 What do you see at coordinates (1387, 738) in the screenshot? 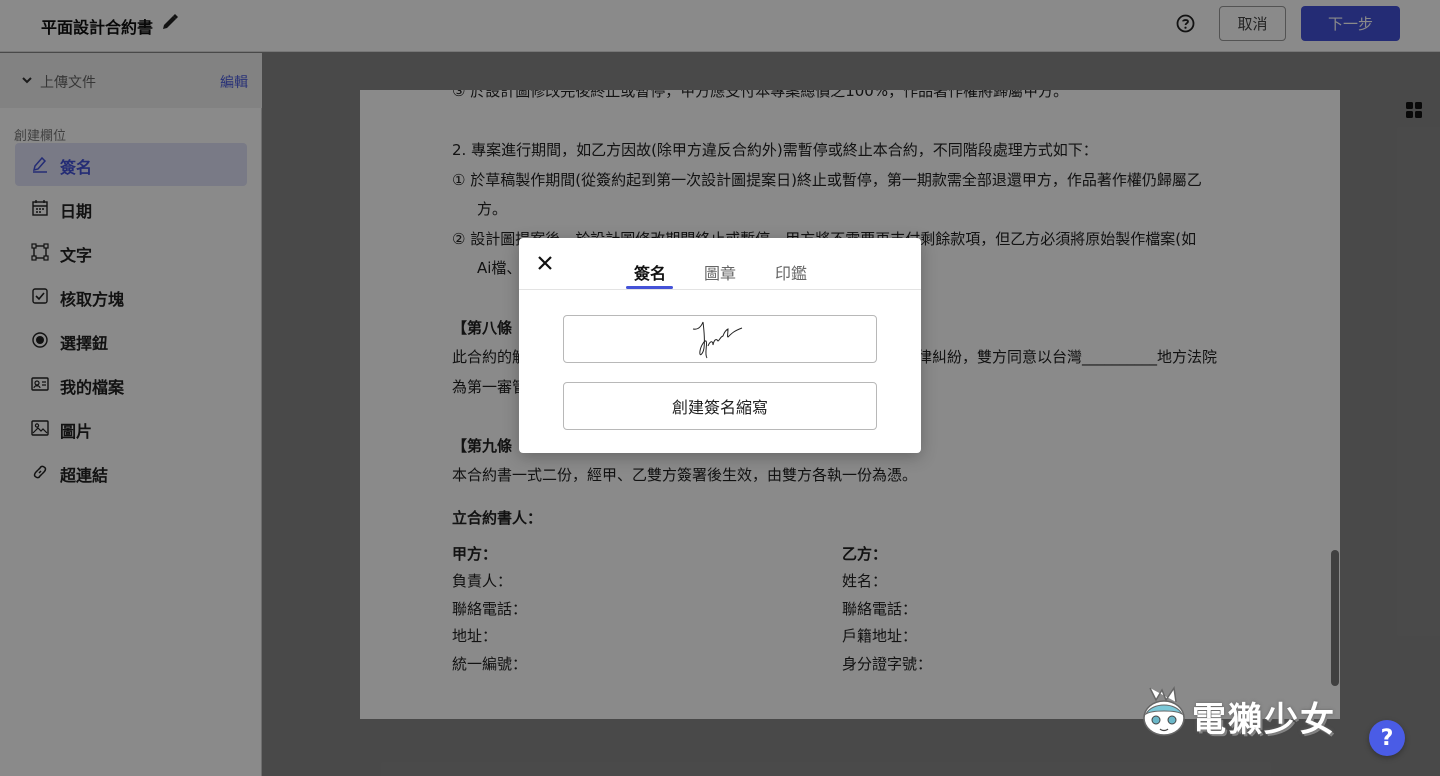
I see `help-button: ?` at bounding box center [1387, 738].